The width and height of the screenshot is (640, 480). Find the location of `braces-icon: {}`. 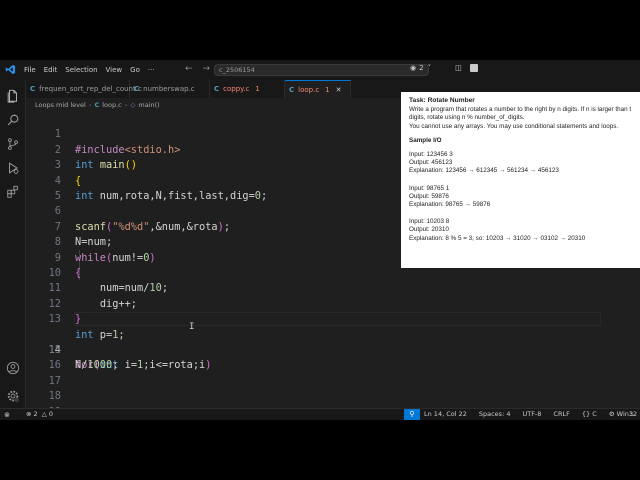

braces-icon: {} is located at coordinates (586, 414).